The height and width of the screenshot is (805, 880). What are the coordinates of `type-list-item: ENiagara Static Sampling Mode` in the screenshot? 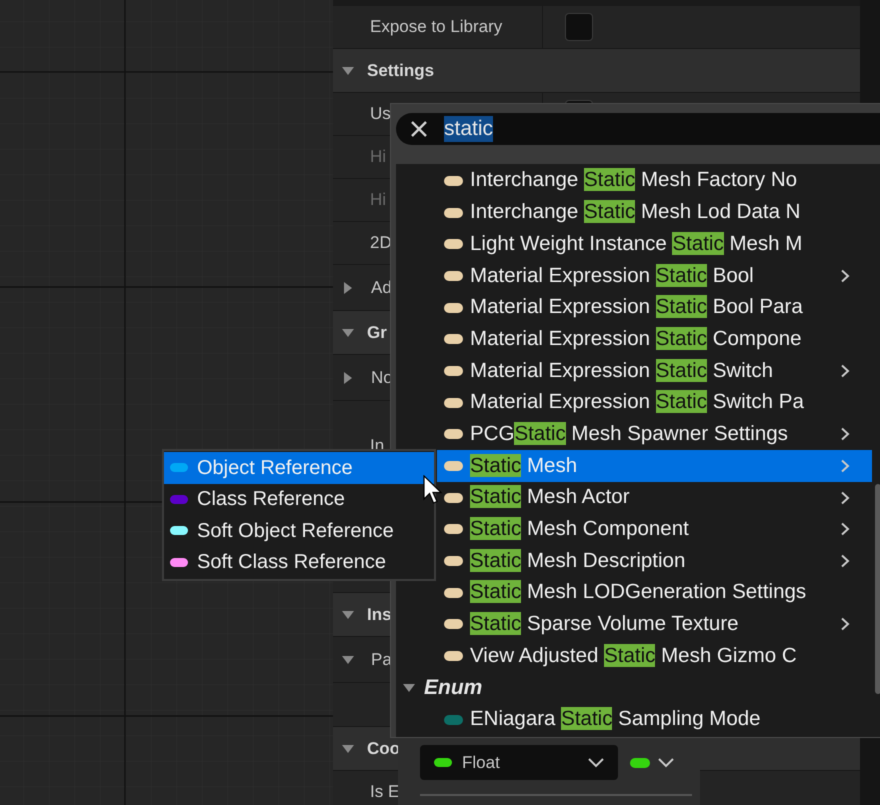 It's located at (654, 720).